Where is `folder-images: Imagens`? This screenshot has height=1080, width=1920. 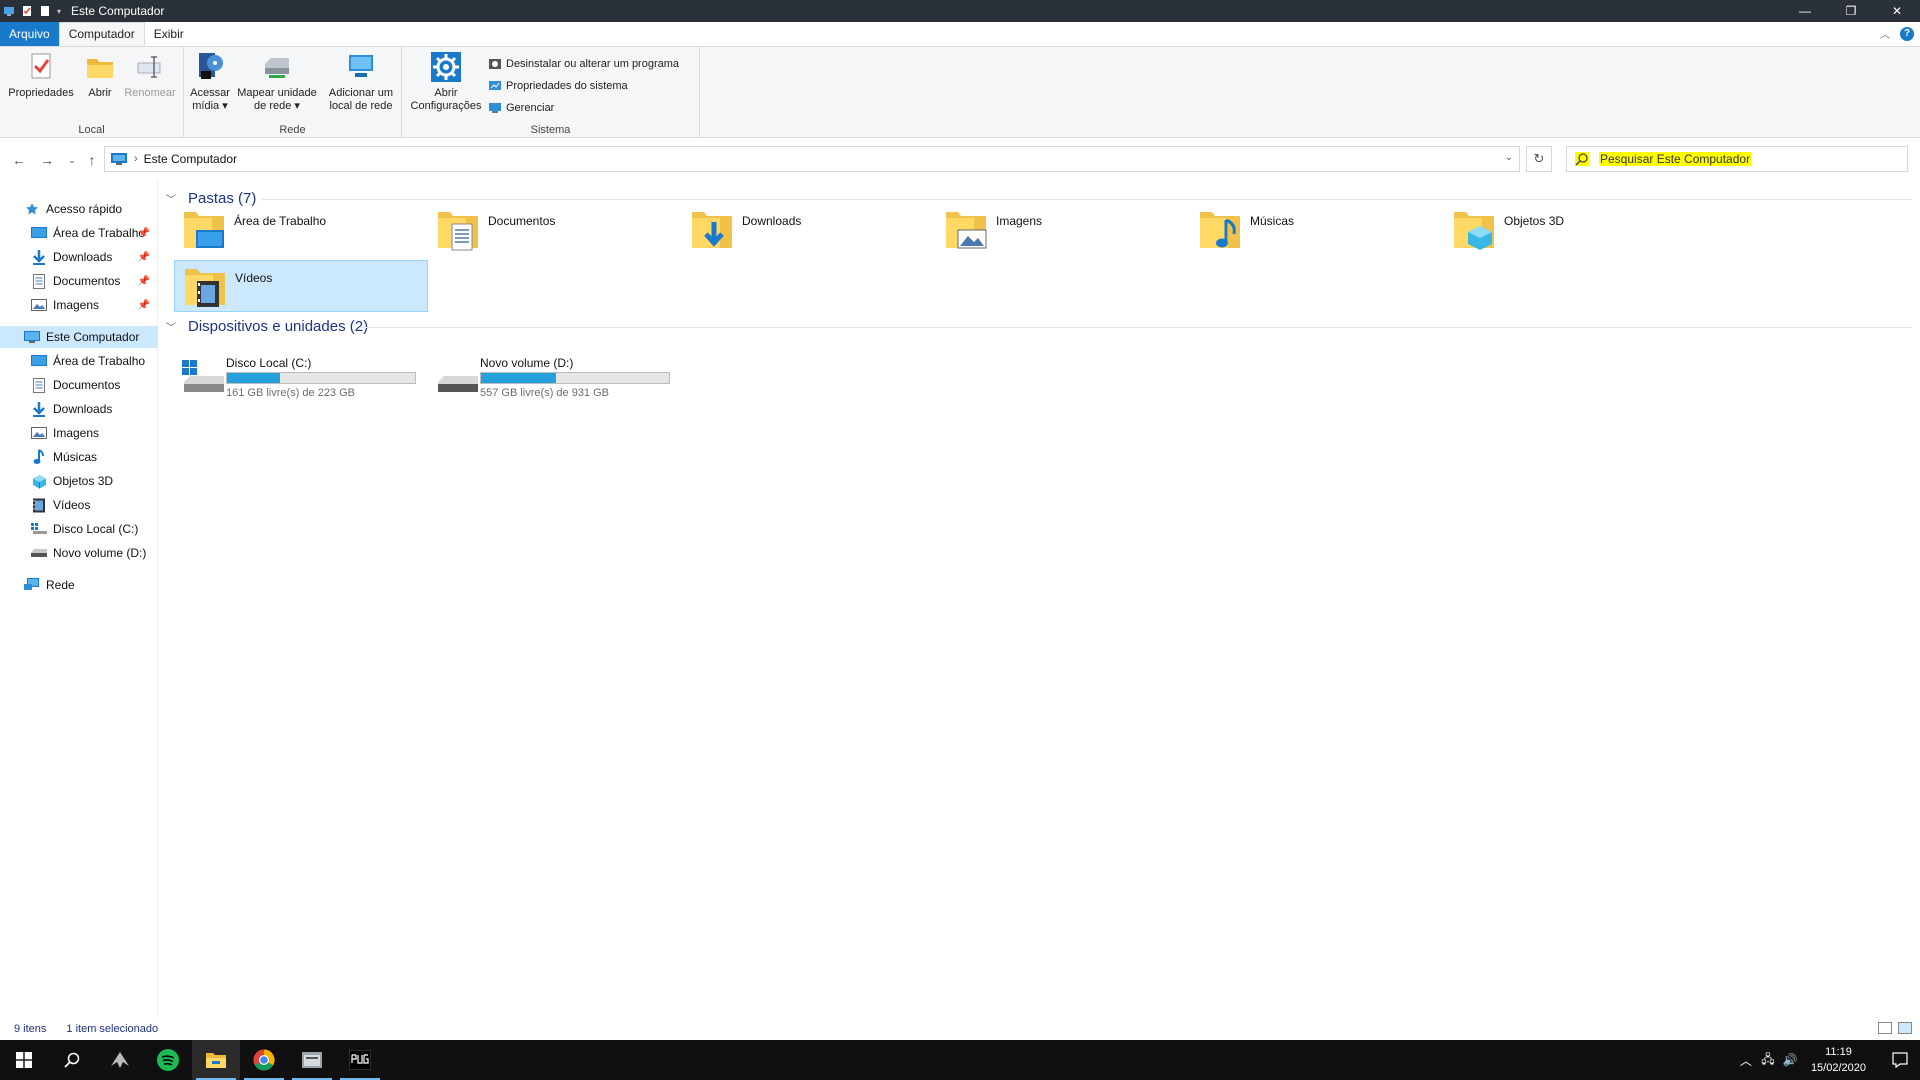 folder-images: Imagens is located at coordinates (1063, 230).